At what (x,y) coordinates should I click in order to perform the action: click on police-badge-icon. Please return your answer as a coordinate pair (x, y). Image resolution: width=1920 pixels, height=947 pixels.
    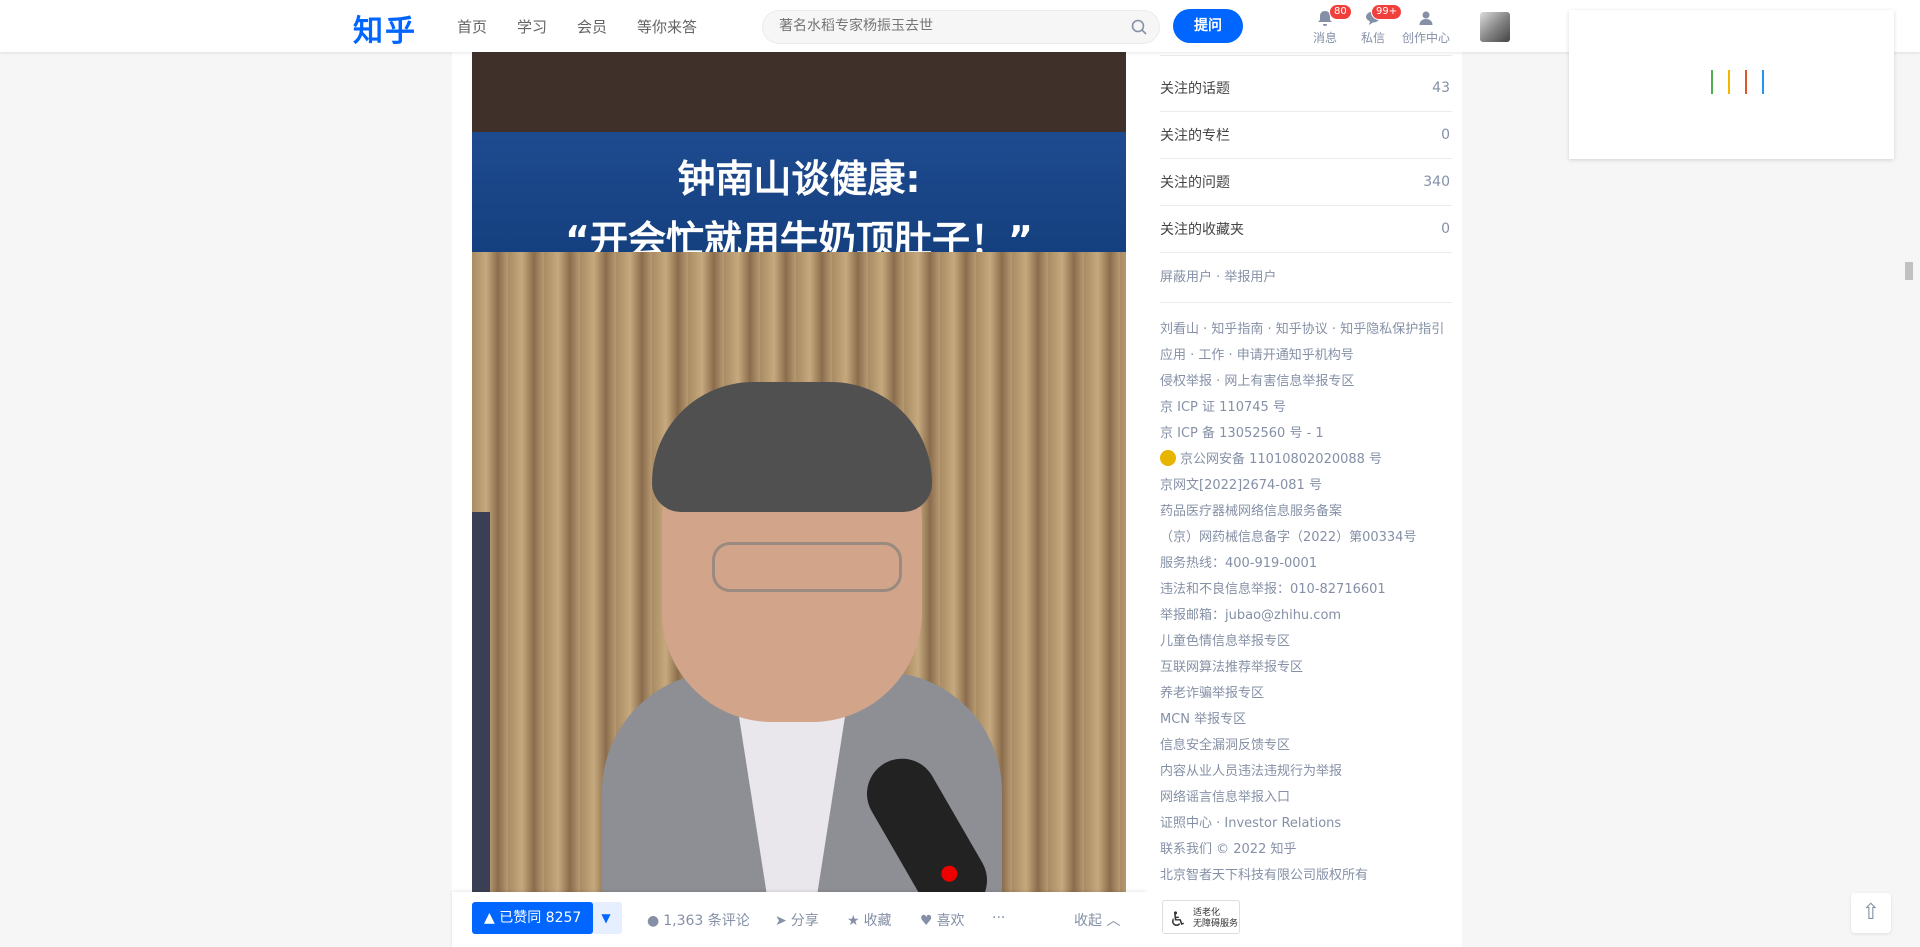
    Looking at the image, I should click on (1168, 458).